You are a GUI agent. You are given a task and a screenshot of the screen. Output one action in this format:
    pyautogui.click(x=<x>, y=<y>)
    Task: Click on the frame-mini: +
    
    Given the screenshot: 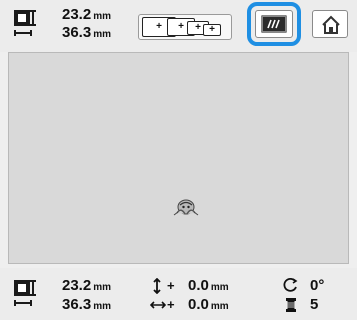 What is the action you would take?
    pyautogui.click(x=212, y=30)
    